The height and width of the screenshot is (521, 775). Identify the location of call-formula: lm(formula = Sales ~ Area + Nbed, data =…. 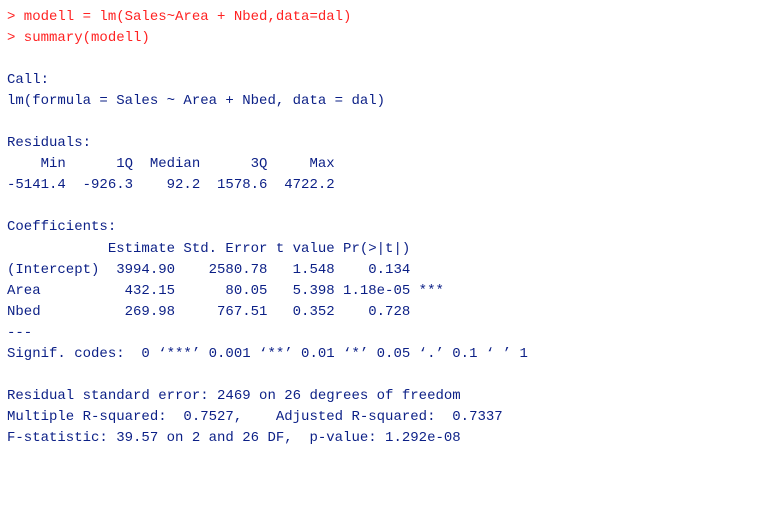
(196, 101).